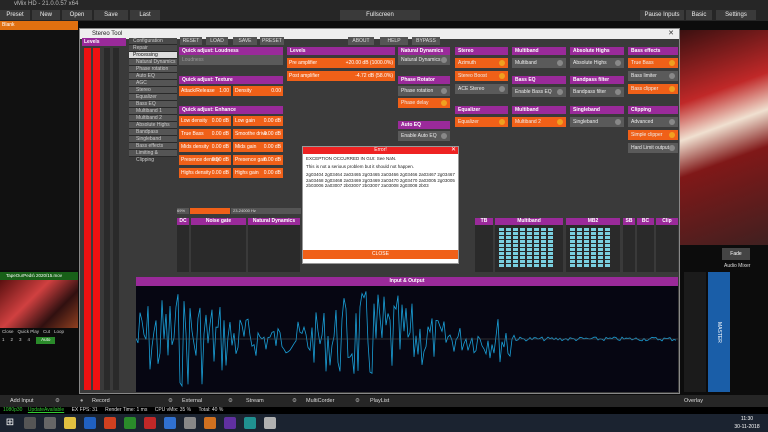  What do you see at coordinates (205, 121) in the screenshot?
I see `enhance-knob: Low density 0.00 dB` at bounding box center [205, 121].